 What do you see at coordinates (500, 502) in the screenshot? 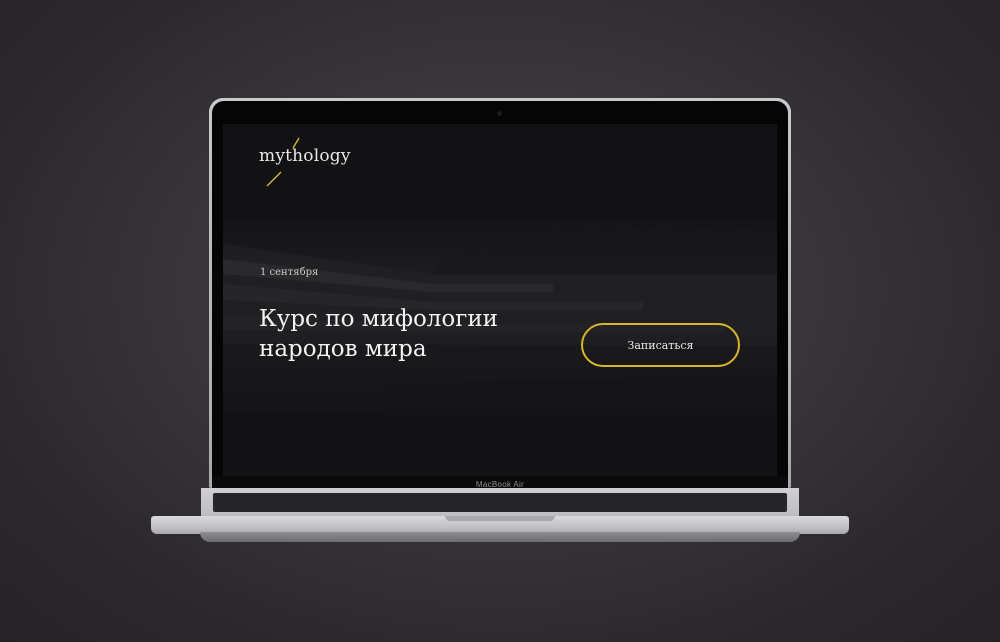
I see `keyboard` at bounding box center [500, 502].